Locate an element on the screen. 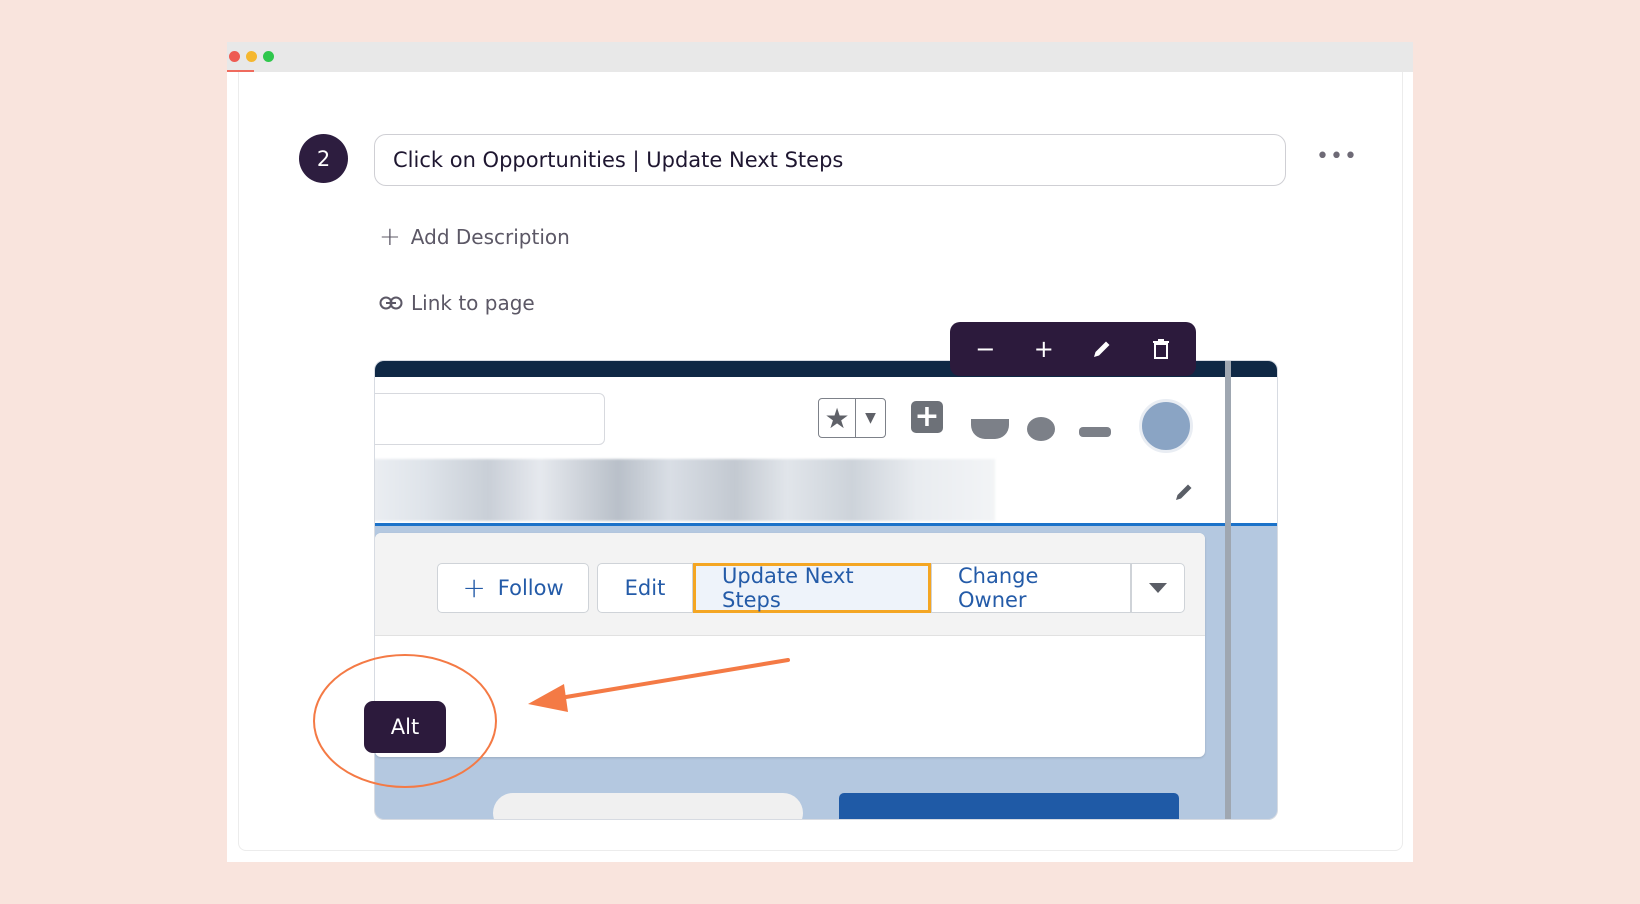 The height and width of the screenshot is (904, 1640). edit-button: Edit is located at coordinates (645, 588).